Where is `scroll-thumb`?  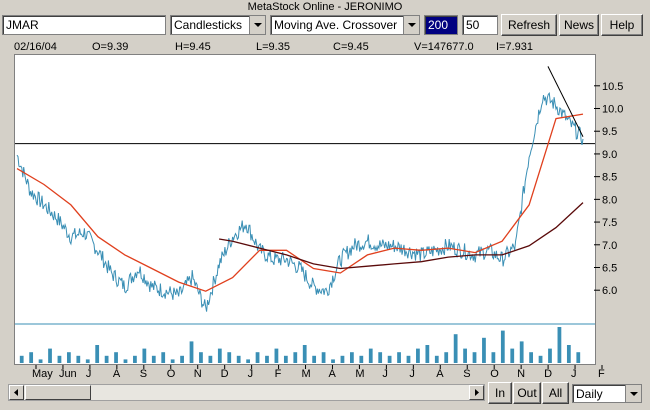
scroll-thumb is located at coordinates (58, 392).